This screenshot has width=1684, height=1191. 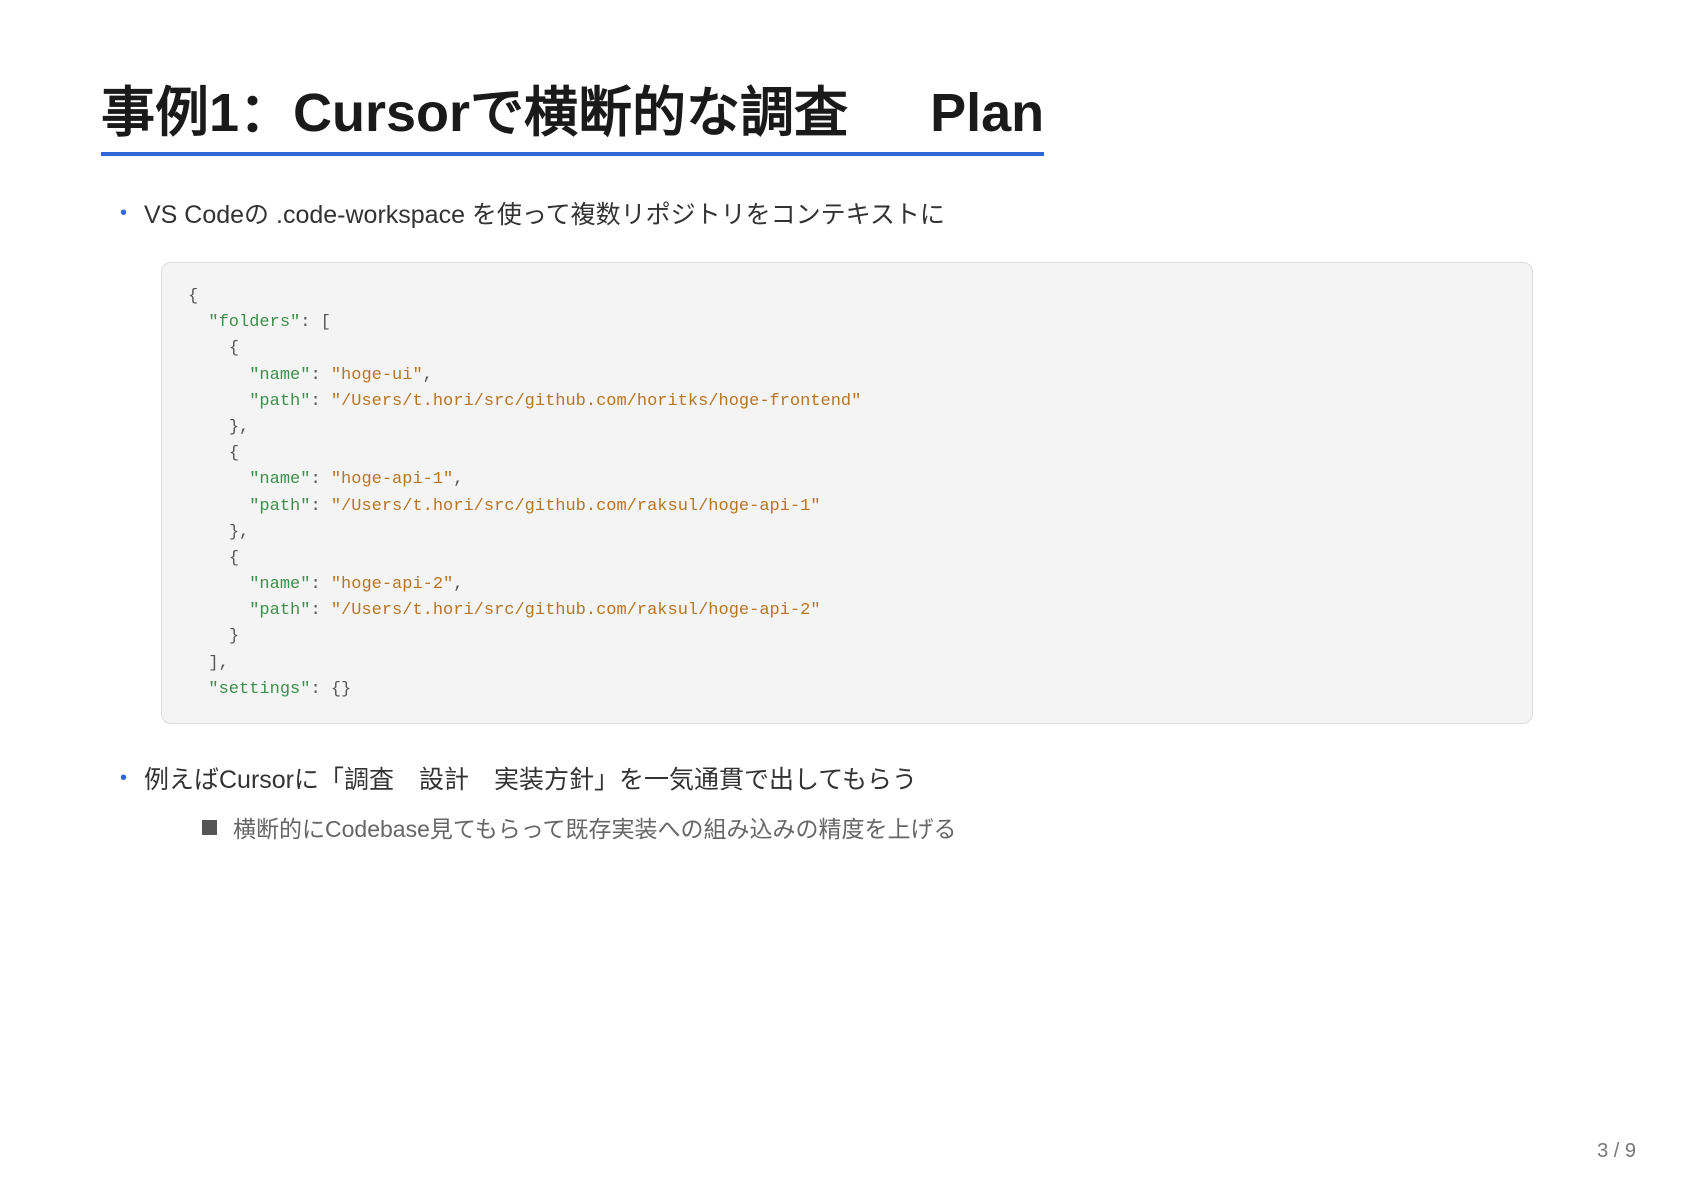 What do you see at coordinates (392, 585) in the screenshot?
I see `code-token: "hoge-api-2"` at bounding box center [392, 585].